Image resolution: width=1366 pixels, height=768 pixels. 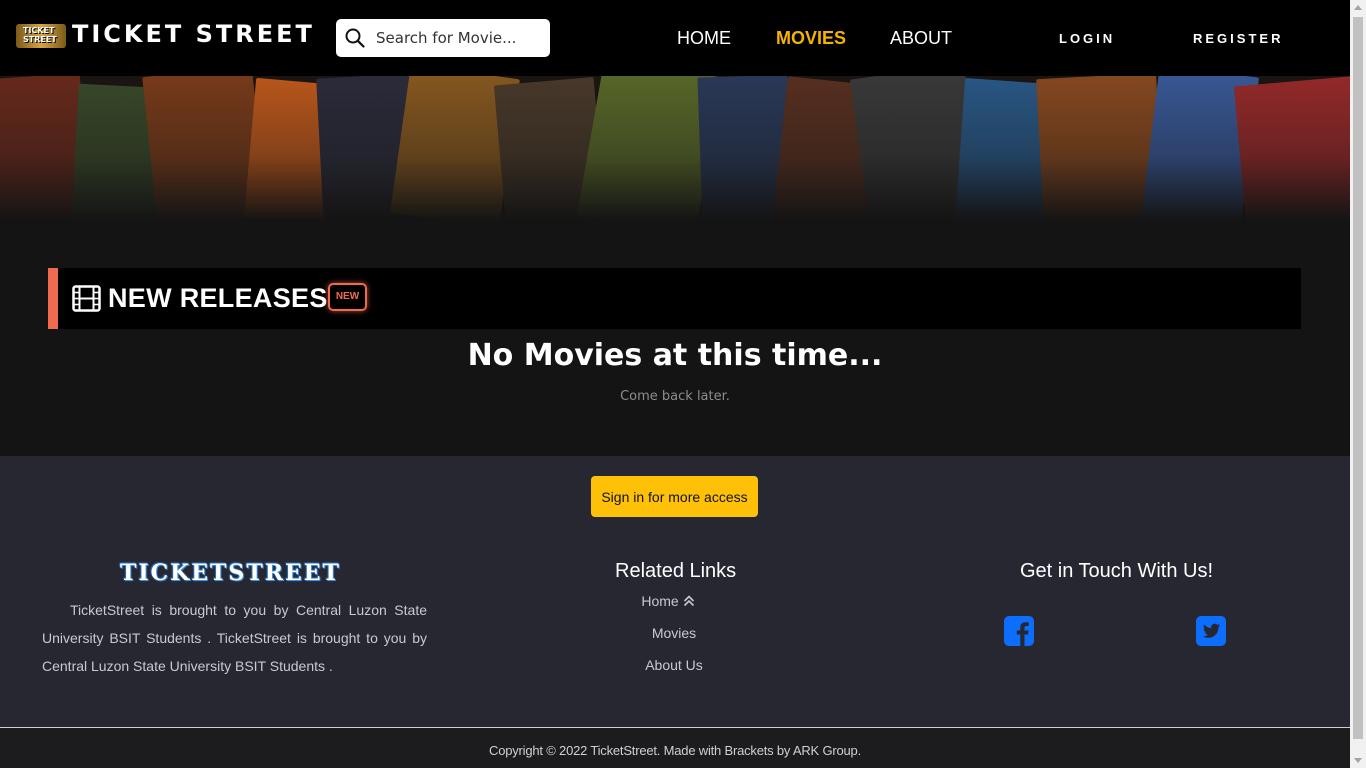 I want to click on section-accent-bar, so click(x=53, y=298).